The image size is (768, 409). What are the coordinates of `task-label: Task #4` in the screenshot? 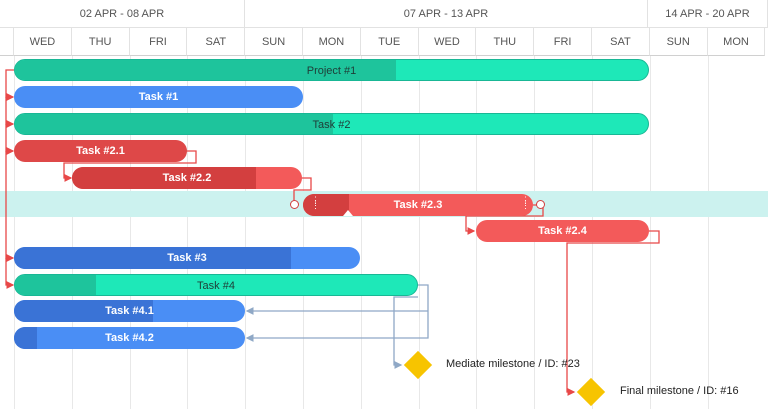 It's located at (216, 286).